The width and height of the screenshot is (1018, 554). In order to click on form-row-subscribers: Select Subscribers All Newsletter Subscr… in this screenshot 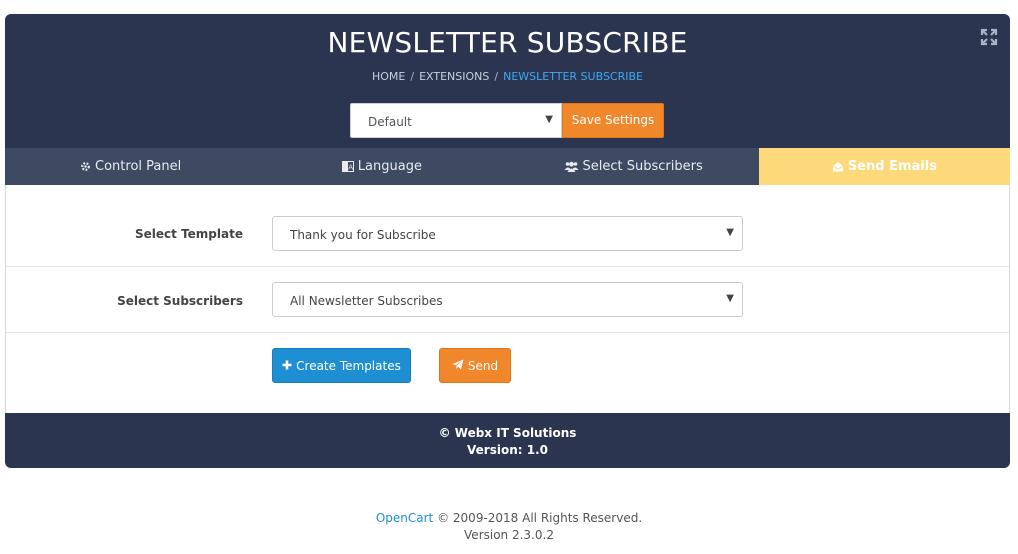, I will do `click(507, 300)`.